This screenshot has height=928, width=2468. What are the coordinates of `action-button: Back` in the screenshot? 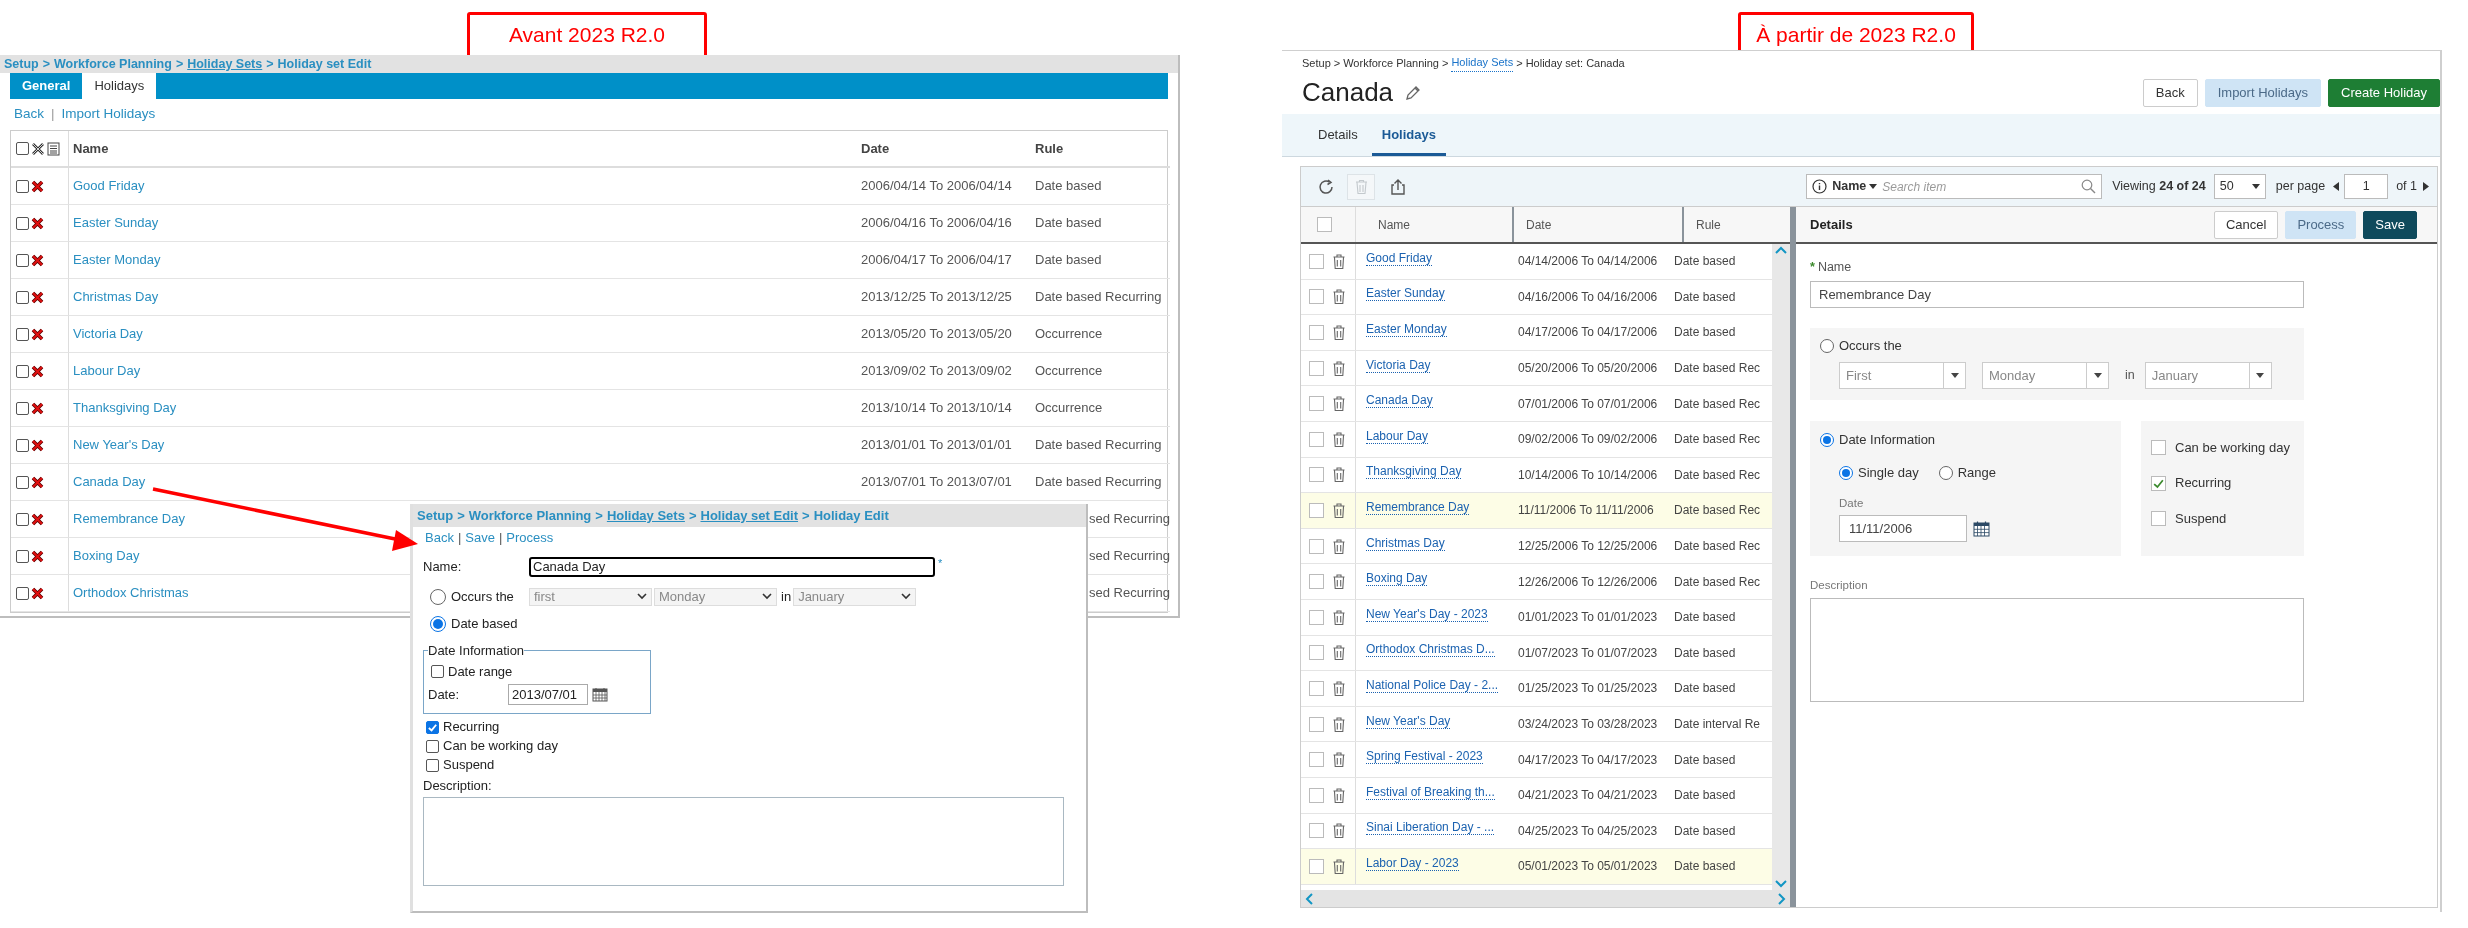 It's located at (2170, 92).